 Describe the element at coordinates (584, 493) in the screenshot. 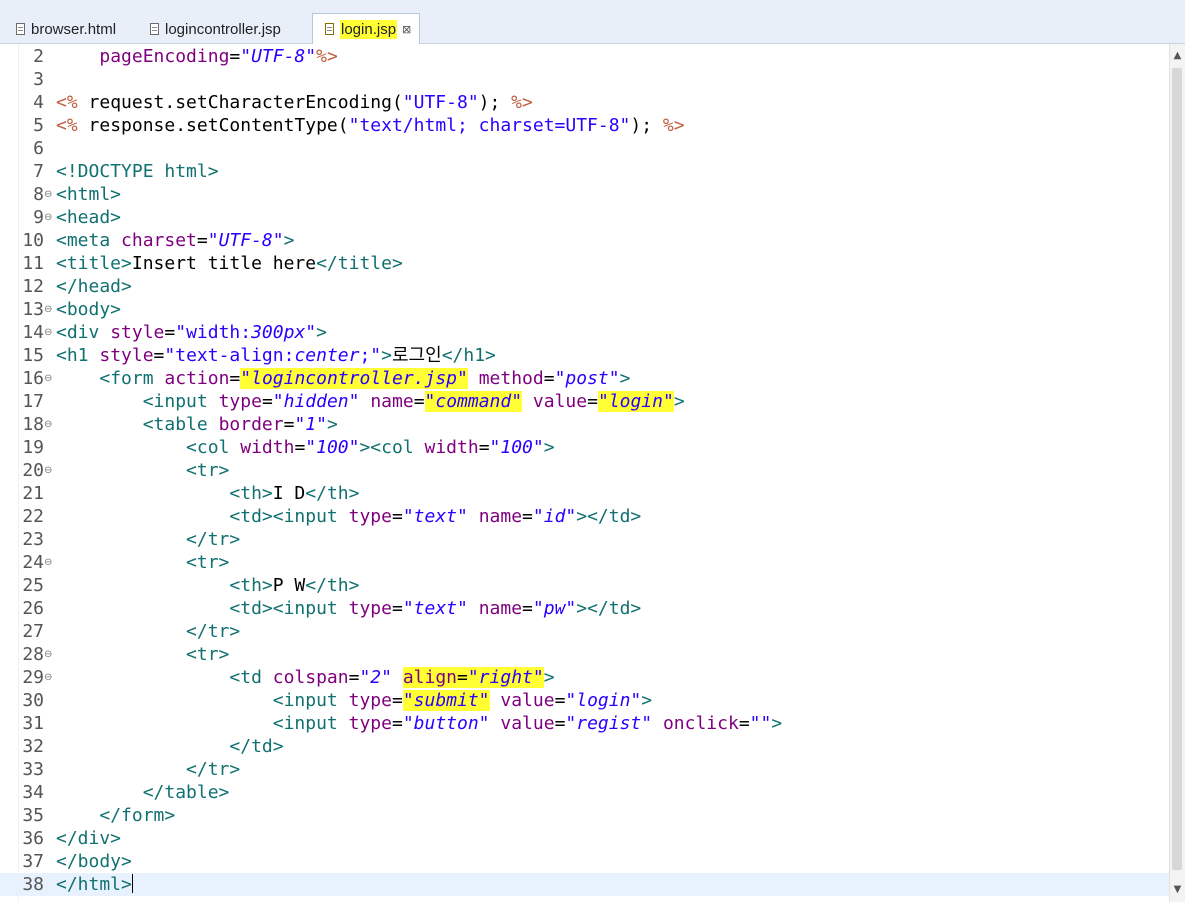

I see `code-line: 21 <th>I D</th>` at that location.